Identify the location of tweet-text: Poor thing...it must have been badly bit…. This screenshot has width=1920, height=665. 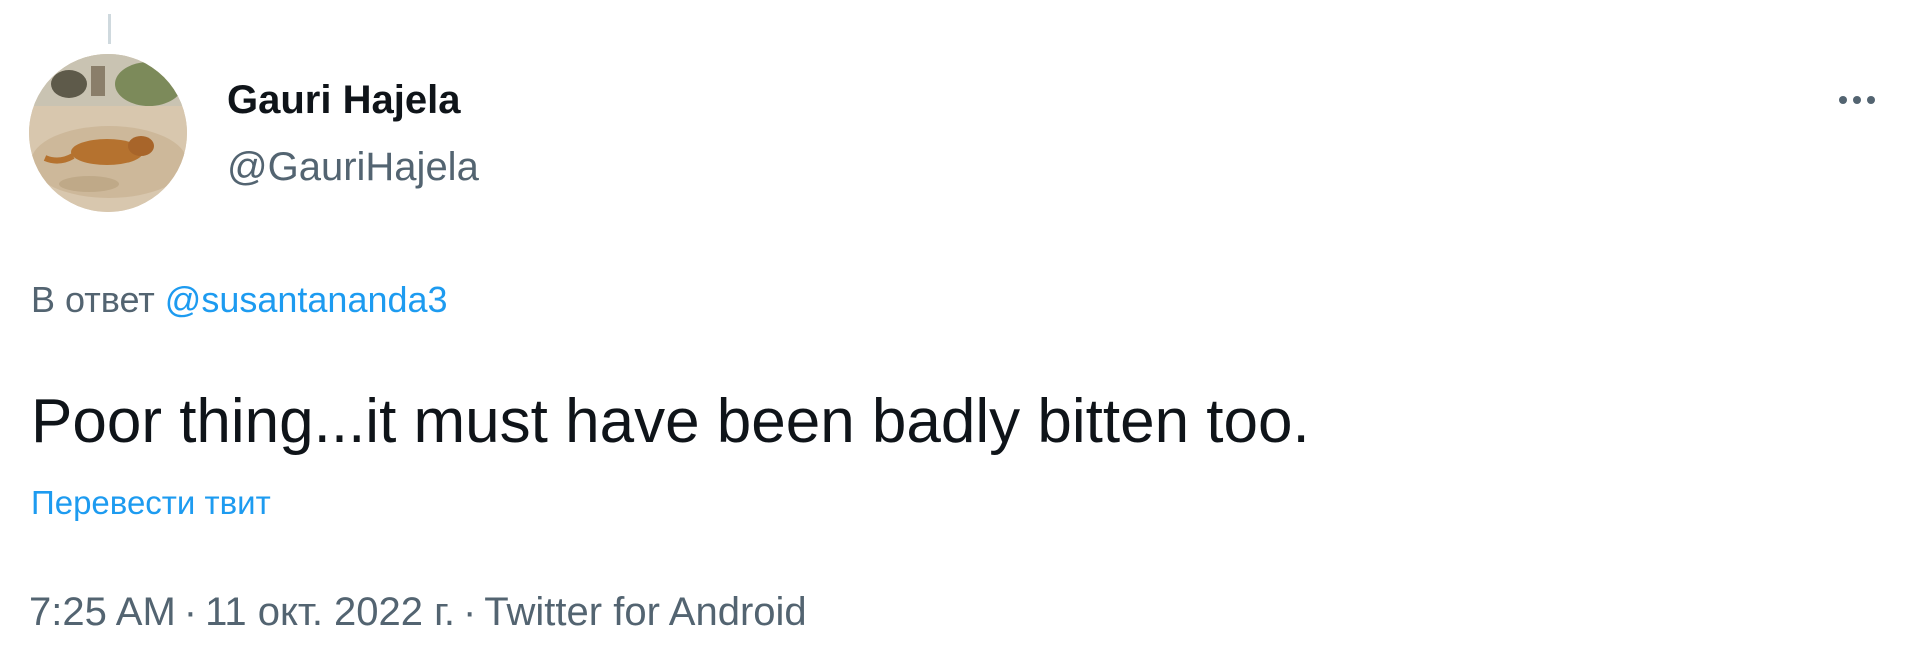
(670, 421).